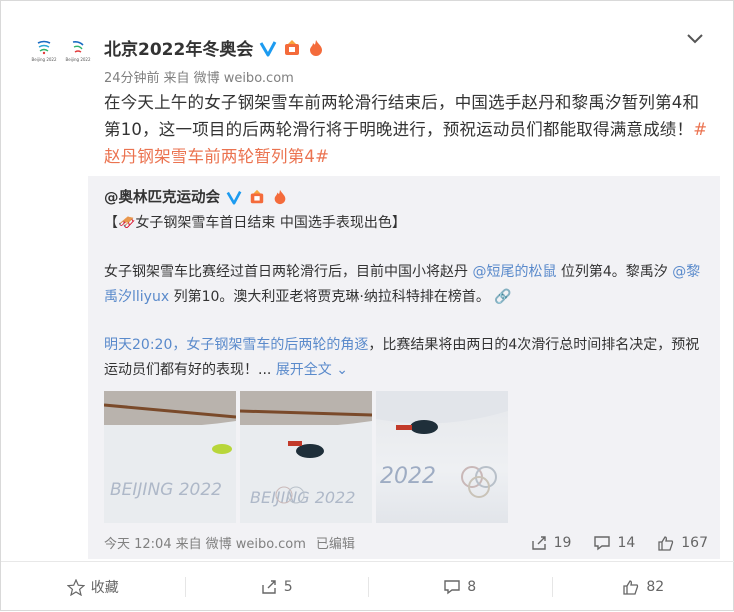  I want to click on repost-like-button: 167, so click(682, 543).